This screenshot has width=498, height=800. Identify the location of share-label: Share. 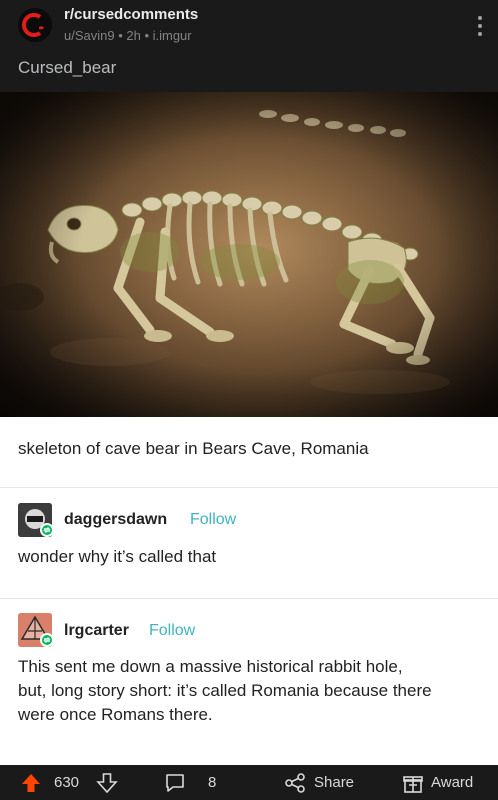
(334, 782).